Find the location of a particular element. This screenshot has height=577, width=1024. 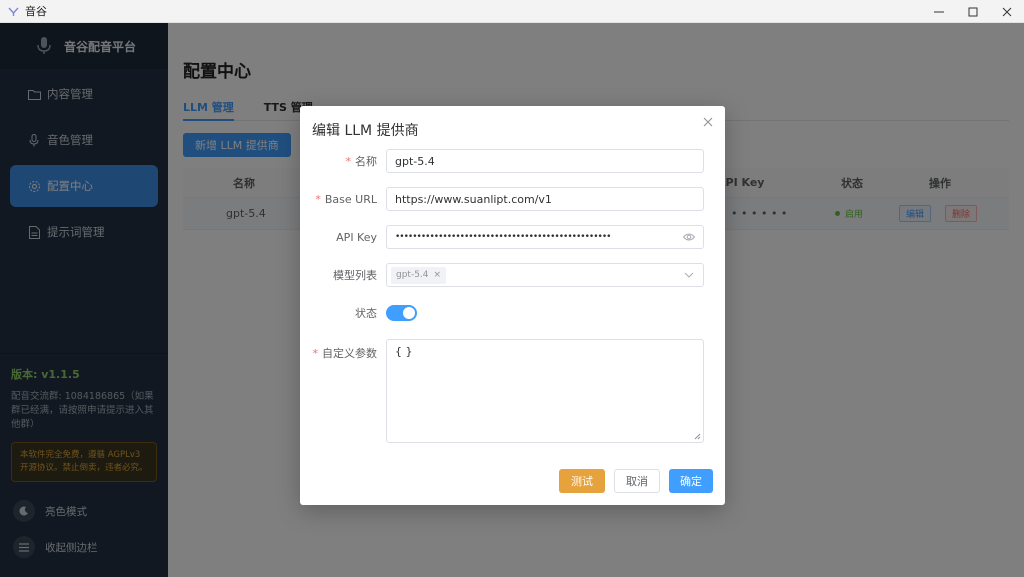

params-textarea: { } is located at coordinates (545, 391).